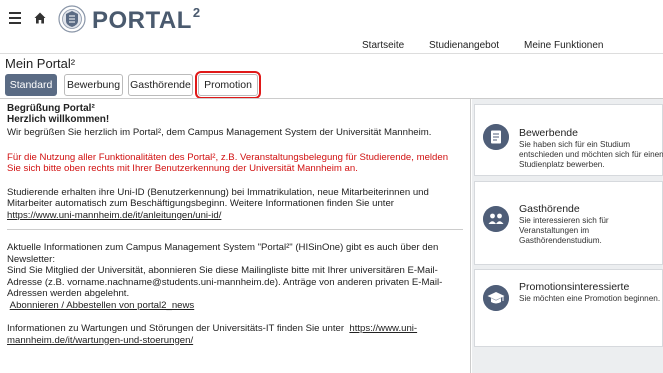  Describe the element at coordinates (549, 209) in the screenshot. I see `card-gasthoerende-title: Gasthörende` at that location.